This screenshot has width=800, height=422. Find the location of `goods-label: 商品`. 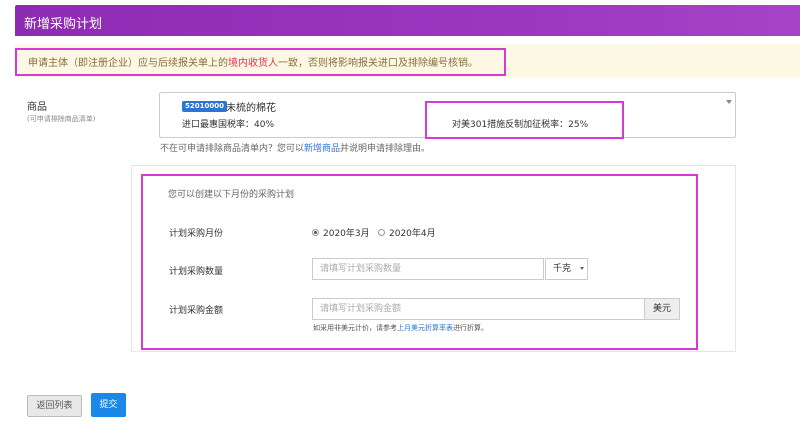

goods-label: 商品 is located at coordinates (37, 107).